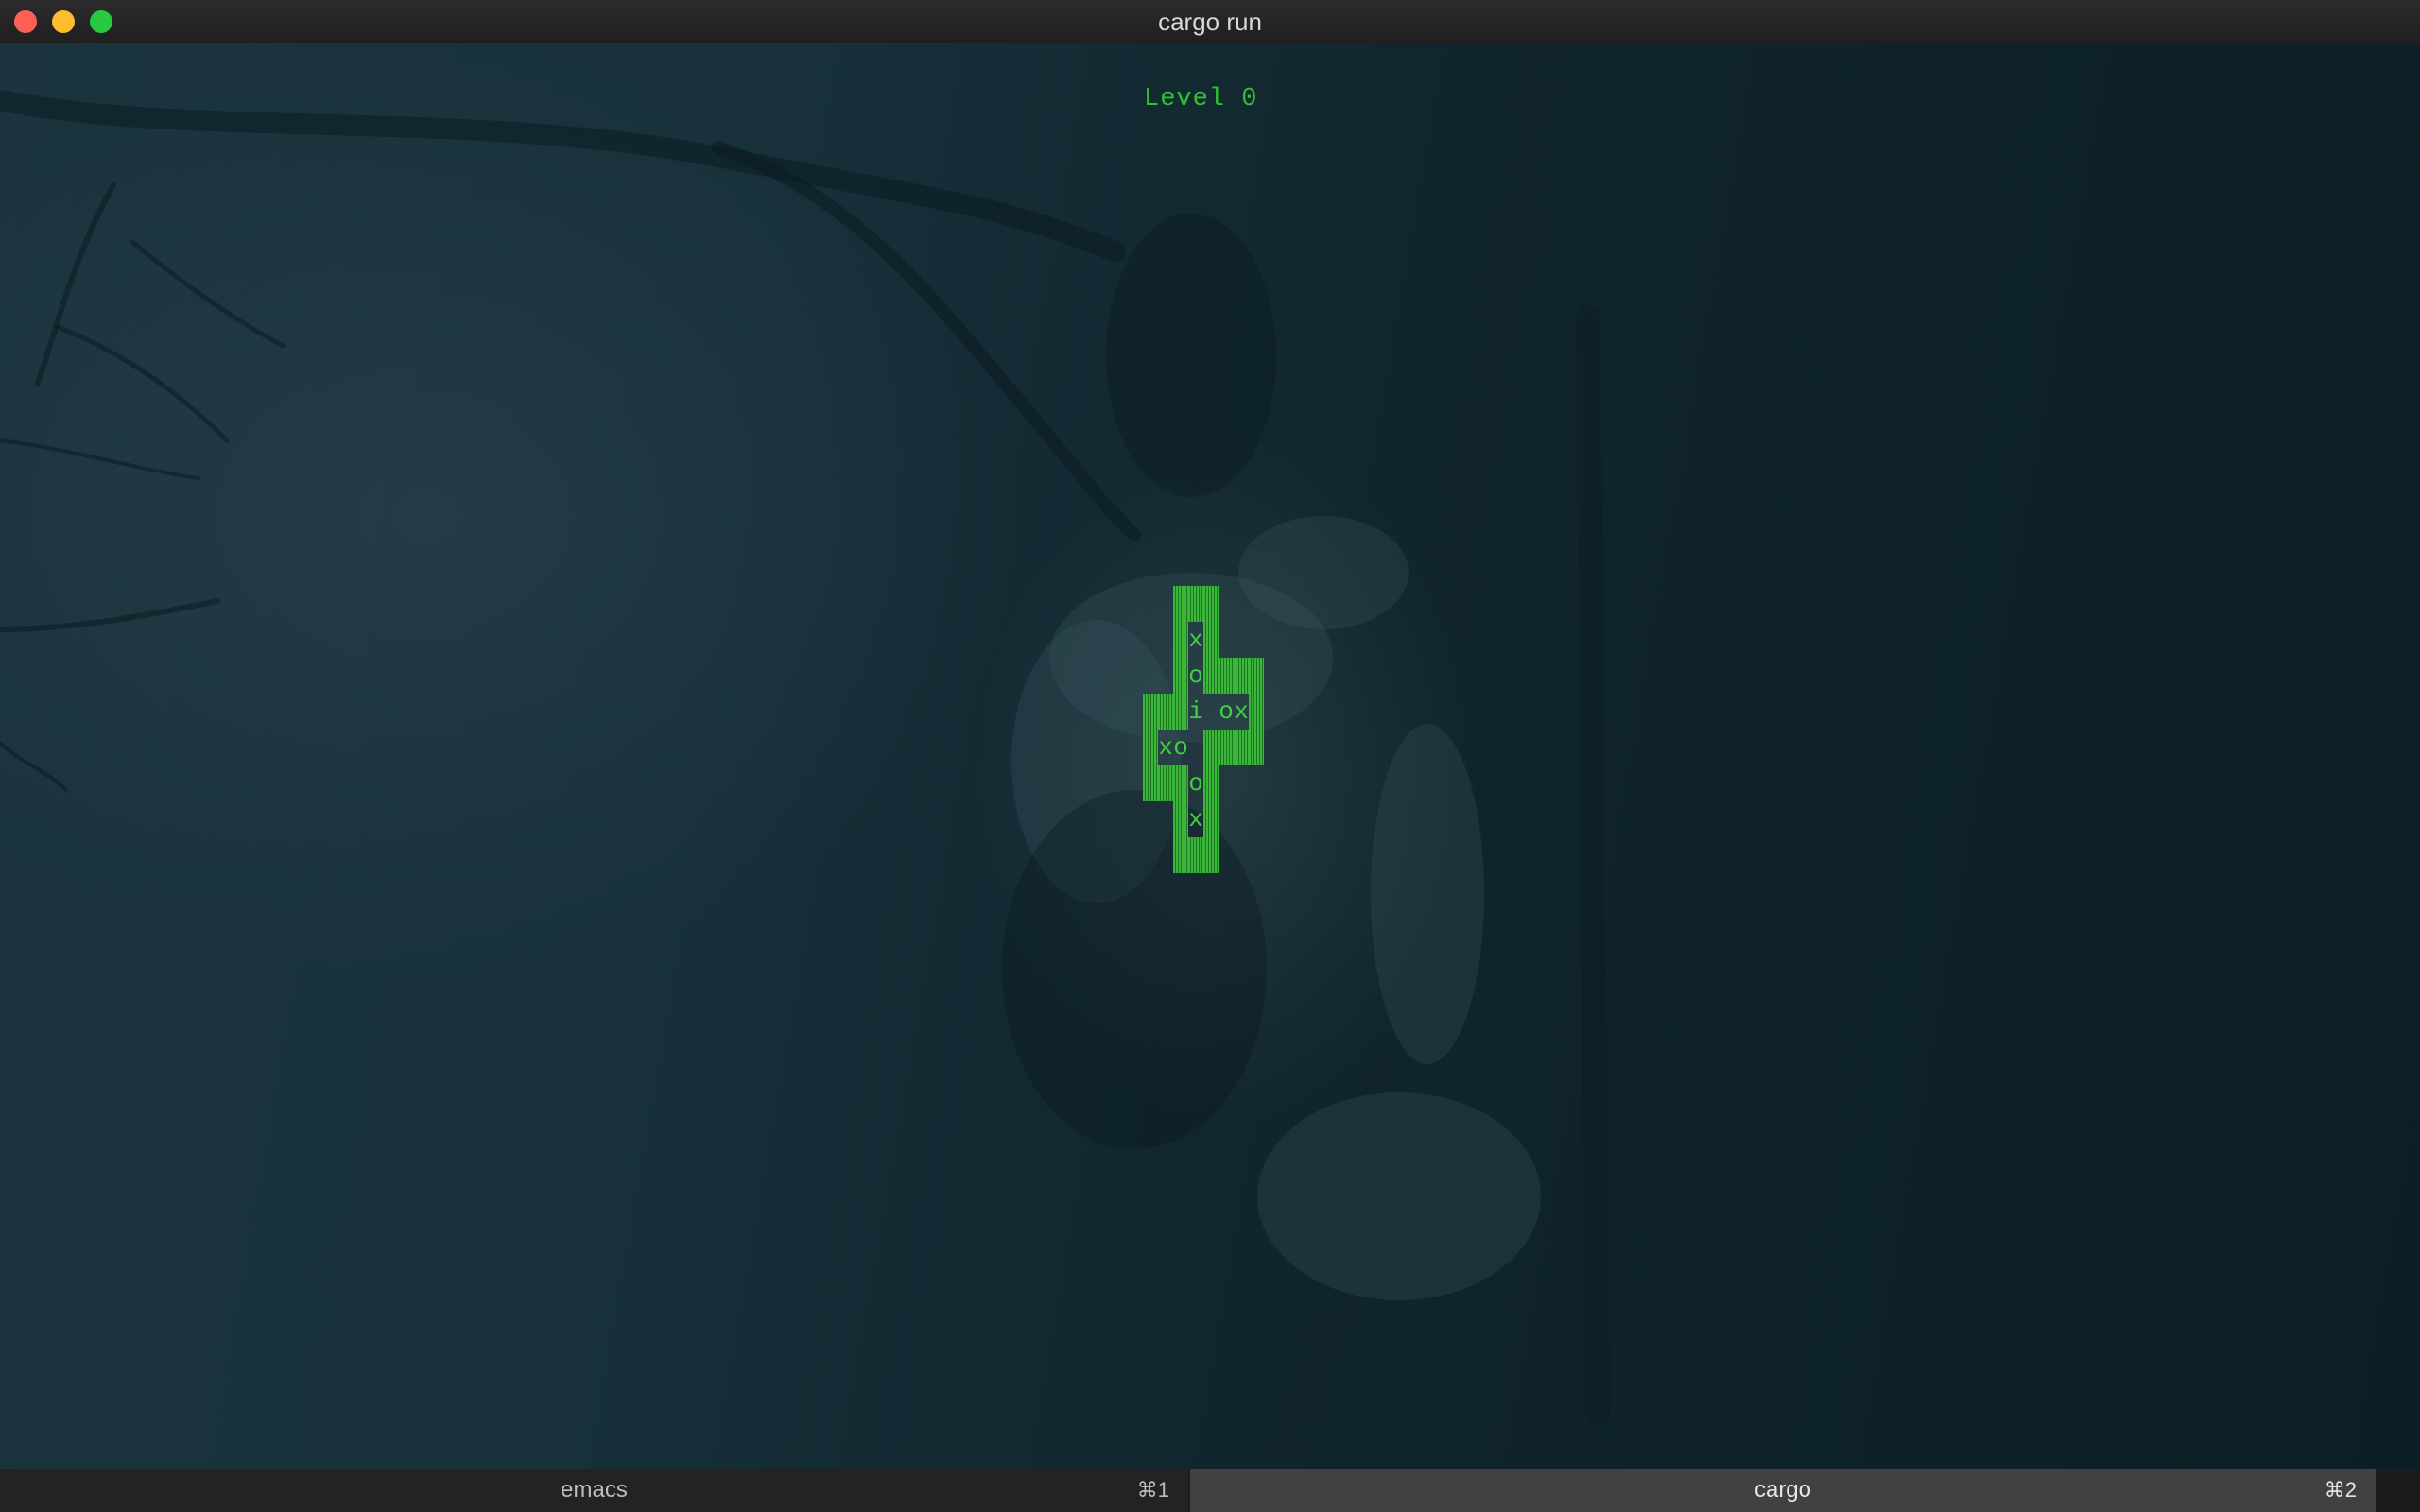  I want to click on puzzle-board: xoioxxoox, so click(1203, 732).